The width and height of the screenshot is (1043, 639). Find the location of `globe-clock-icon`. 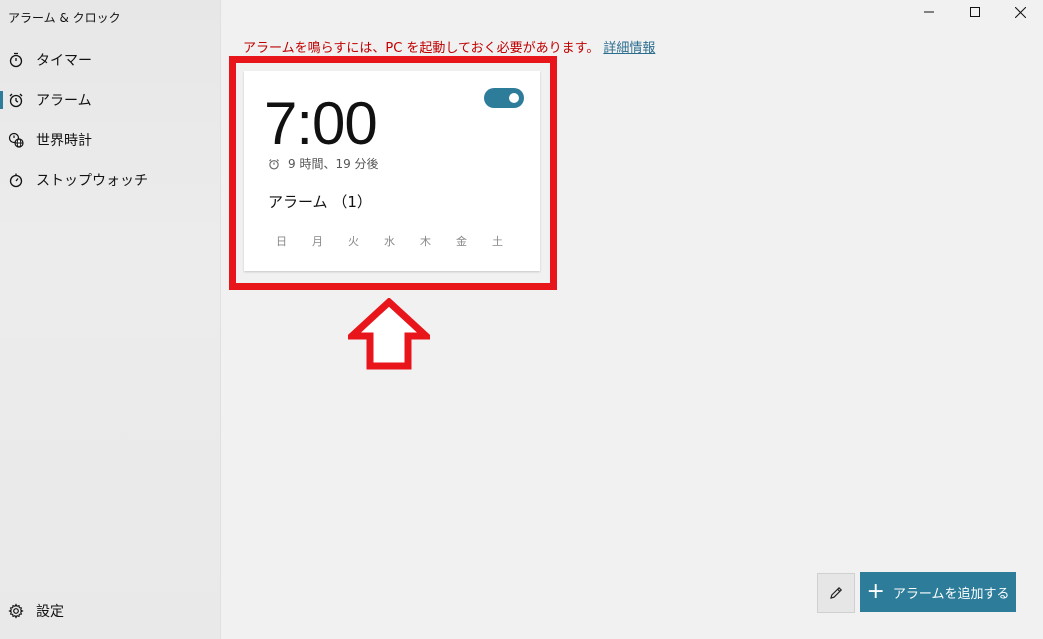

globe-clock-icon is located at coordinates (16, 140).